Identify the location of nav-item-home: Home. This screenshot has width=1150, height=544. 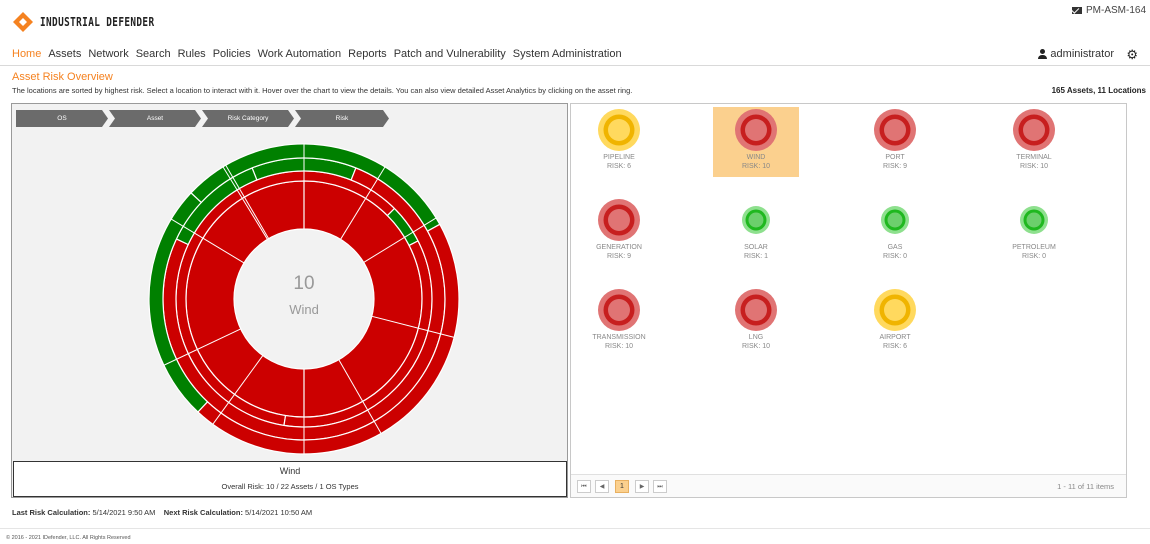
(26, 54).